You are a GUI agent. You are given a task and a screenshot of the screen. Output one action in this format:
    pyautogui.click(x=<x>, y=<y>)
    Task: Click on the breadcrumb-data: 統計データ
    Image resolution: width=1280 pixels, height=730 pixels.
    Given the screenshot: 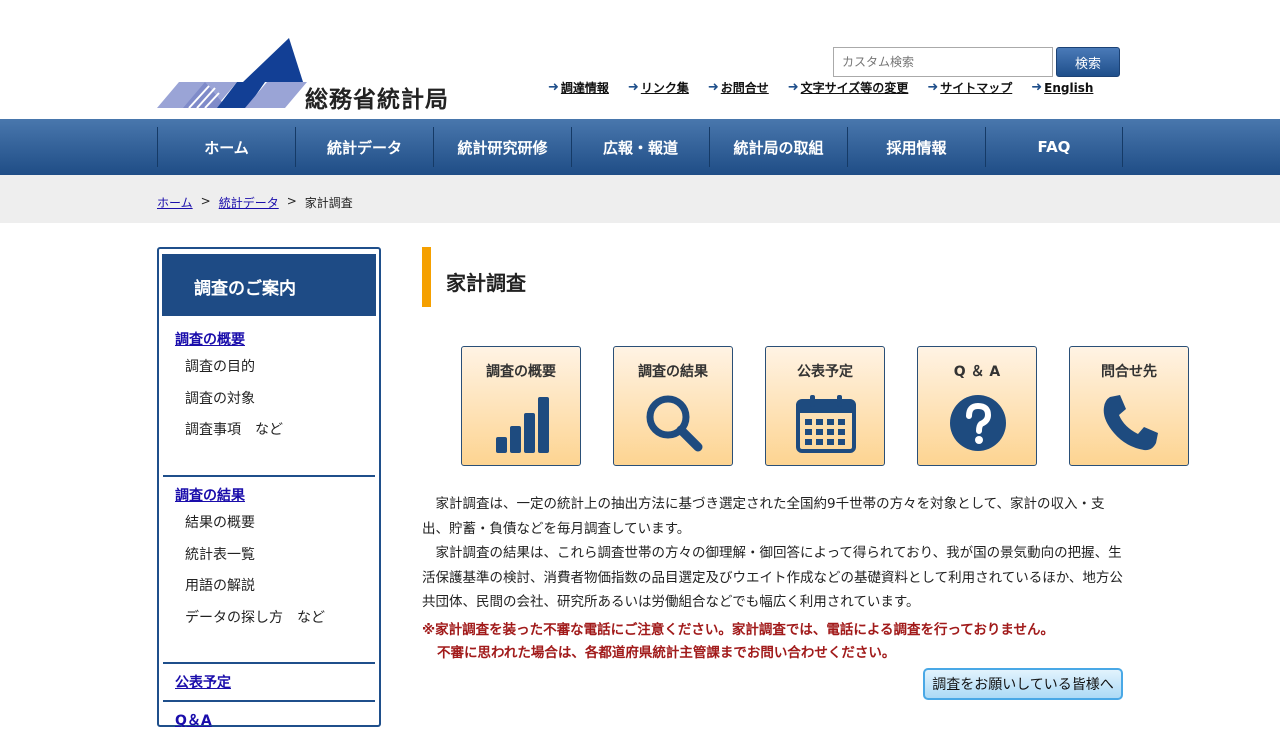 What is the action you would take?
    pyautogui.click(x=249, y=202)
    